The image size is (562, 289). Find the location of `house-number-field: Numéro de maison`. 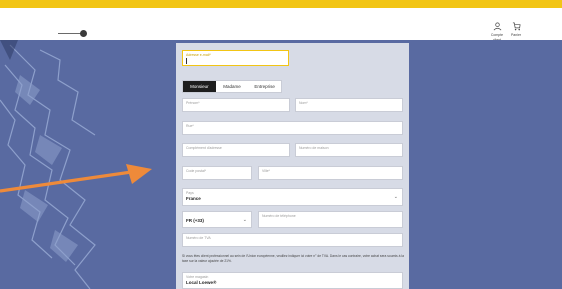

house-number-field: Numéro de maison is located at coordinates (349, 150).